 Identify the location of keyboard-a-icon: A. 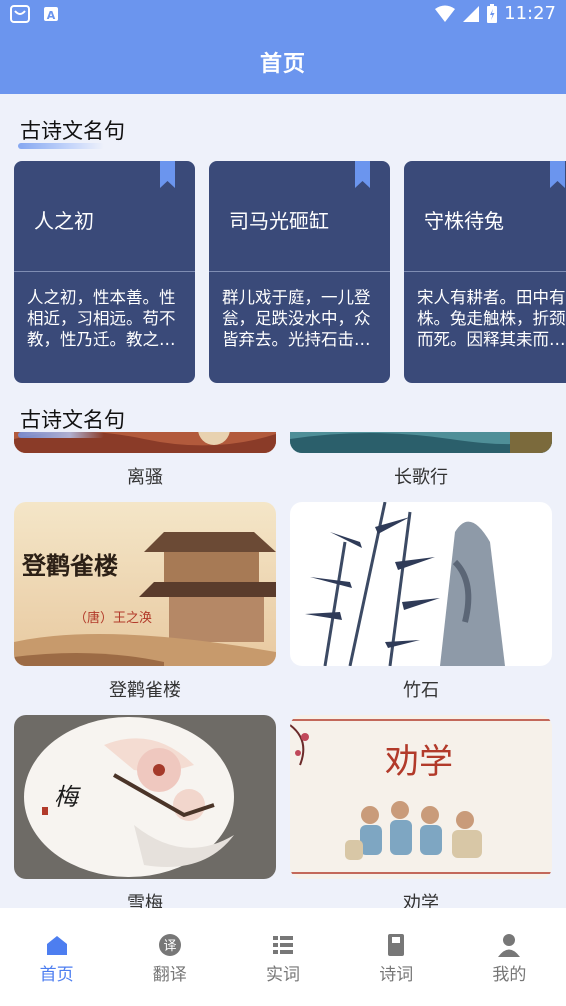
(51, 14).